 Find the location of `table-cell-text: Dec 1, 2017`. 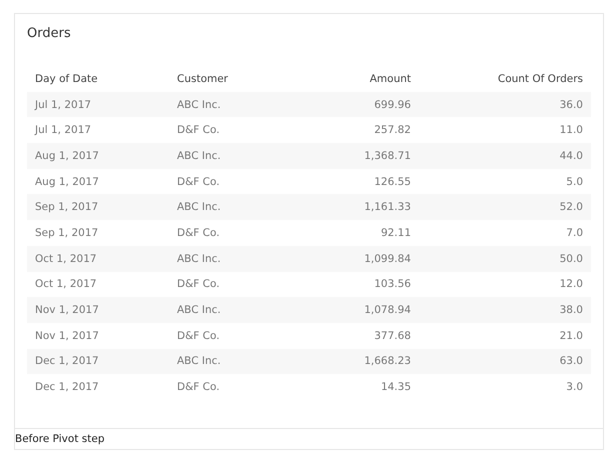

table-cell-text: Dec 1, 2017 is located at coordinates (67, 388).